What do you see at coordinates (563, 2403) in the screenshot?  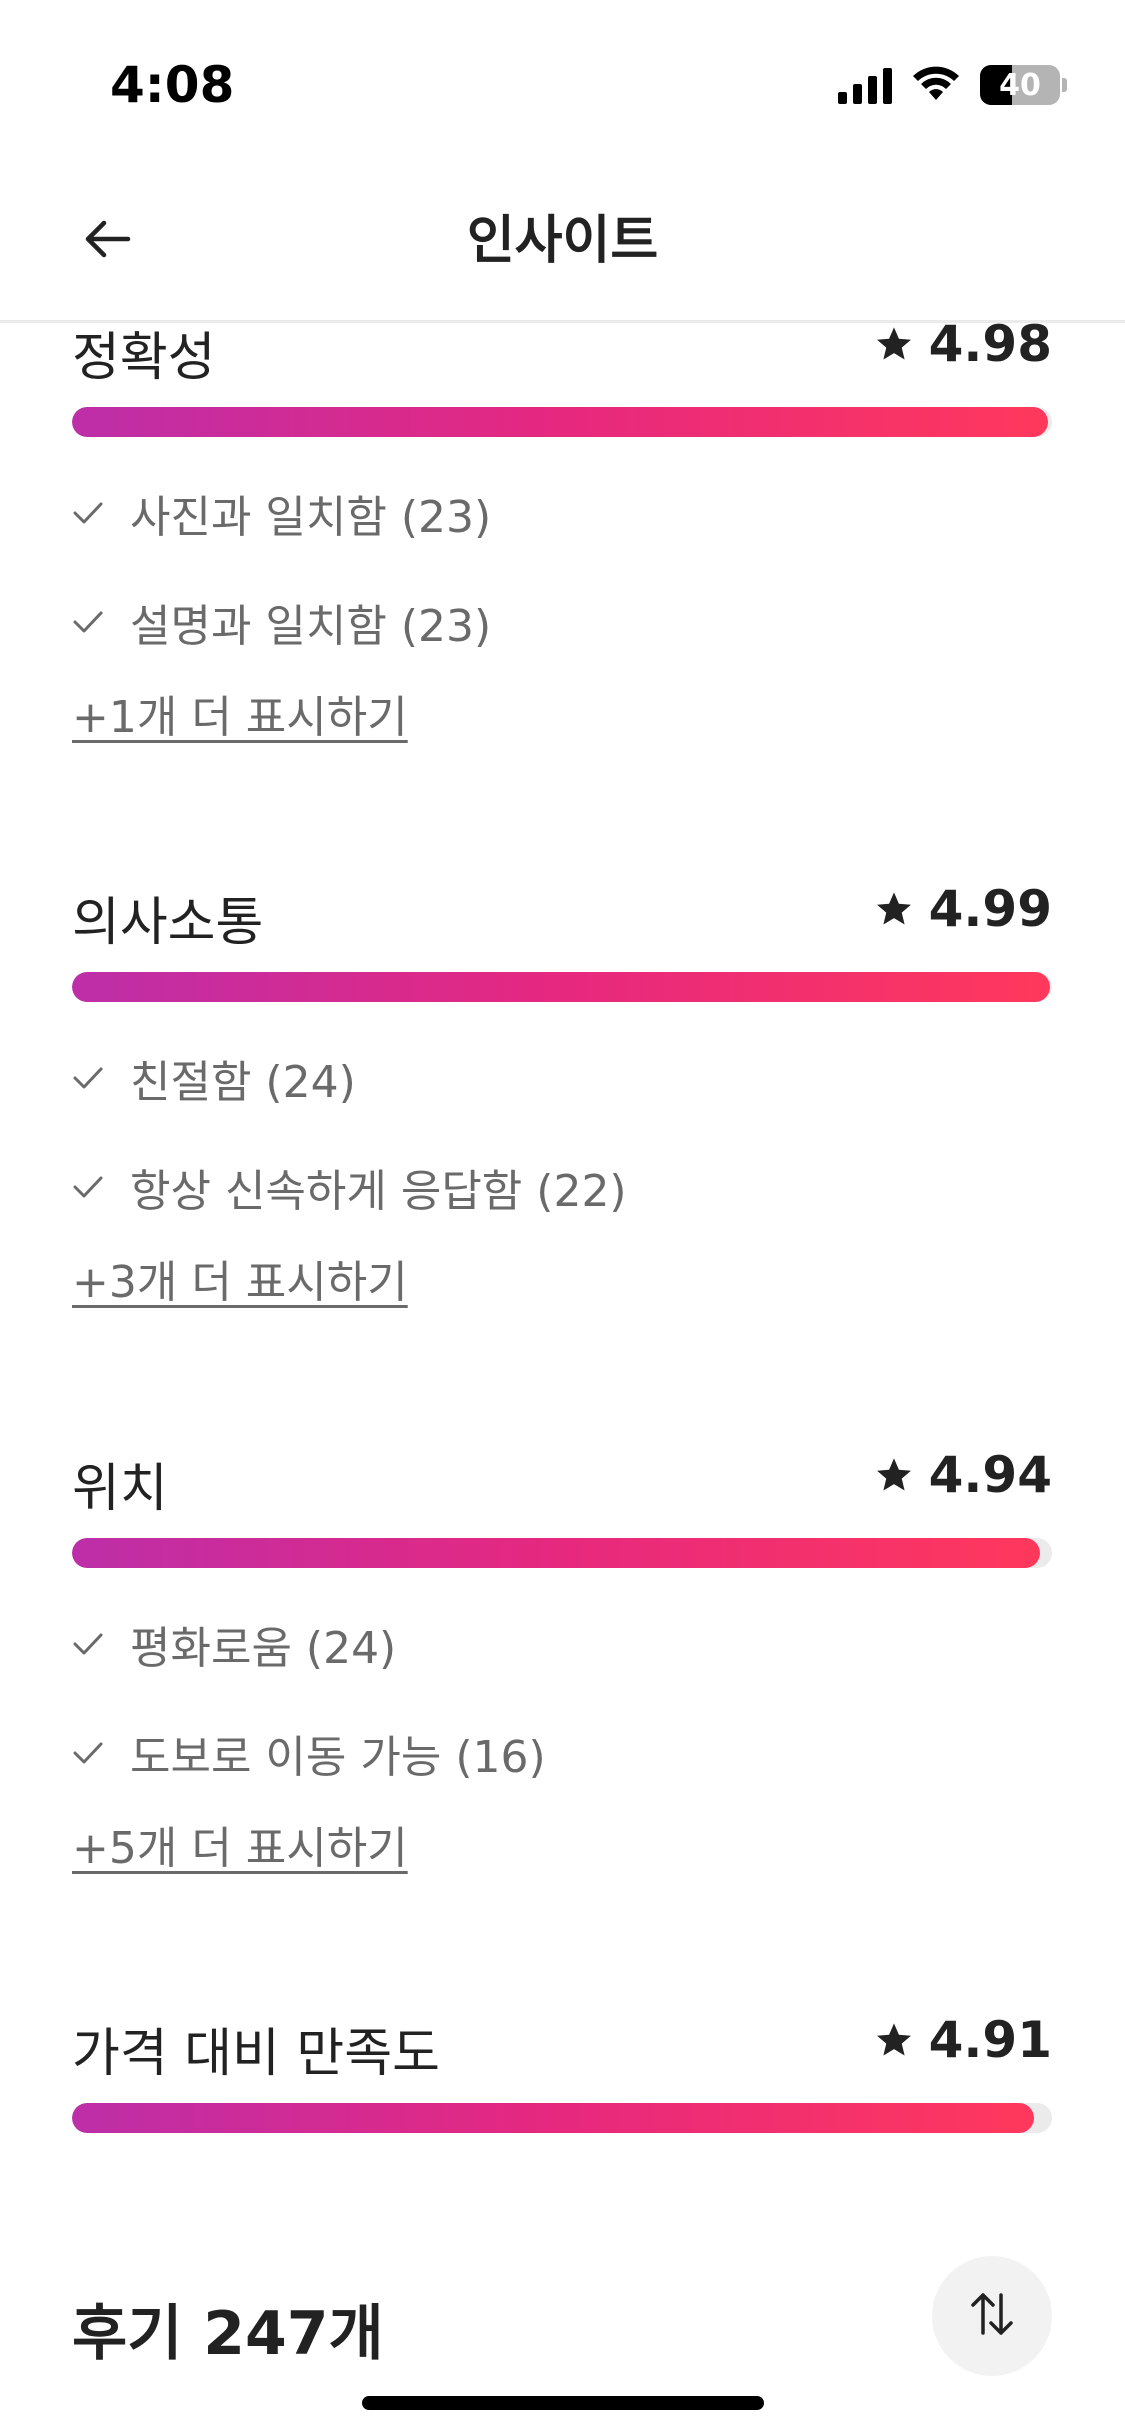 I see `home-indicator` at bounding box center [563, 2403].